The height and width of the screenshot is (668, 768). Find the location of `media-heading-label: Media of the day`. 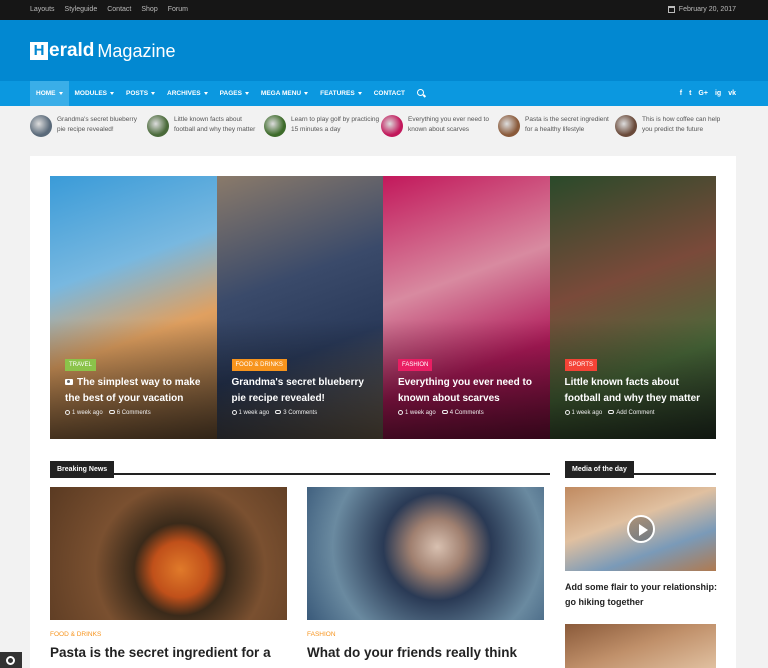

media-heading-label: Media of the day is located at coordinates (599, 469).